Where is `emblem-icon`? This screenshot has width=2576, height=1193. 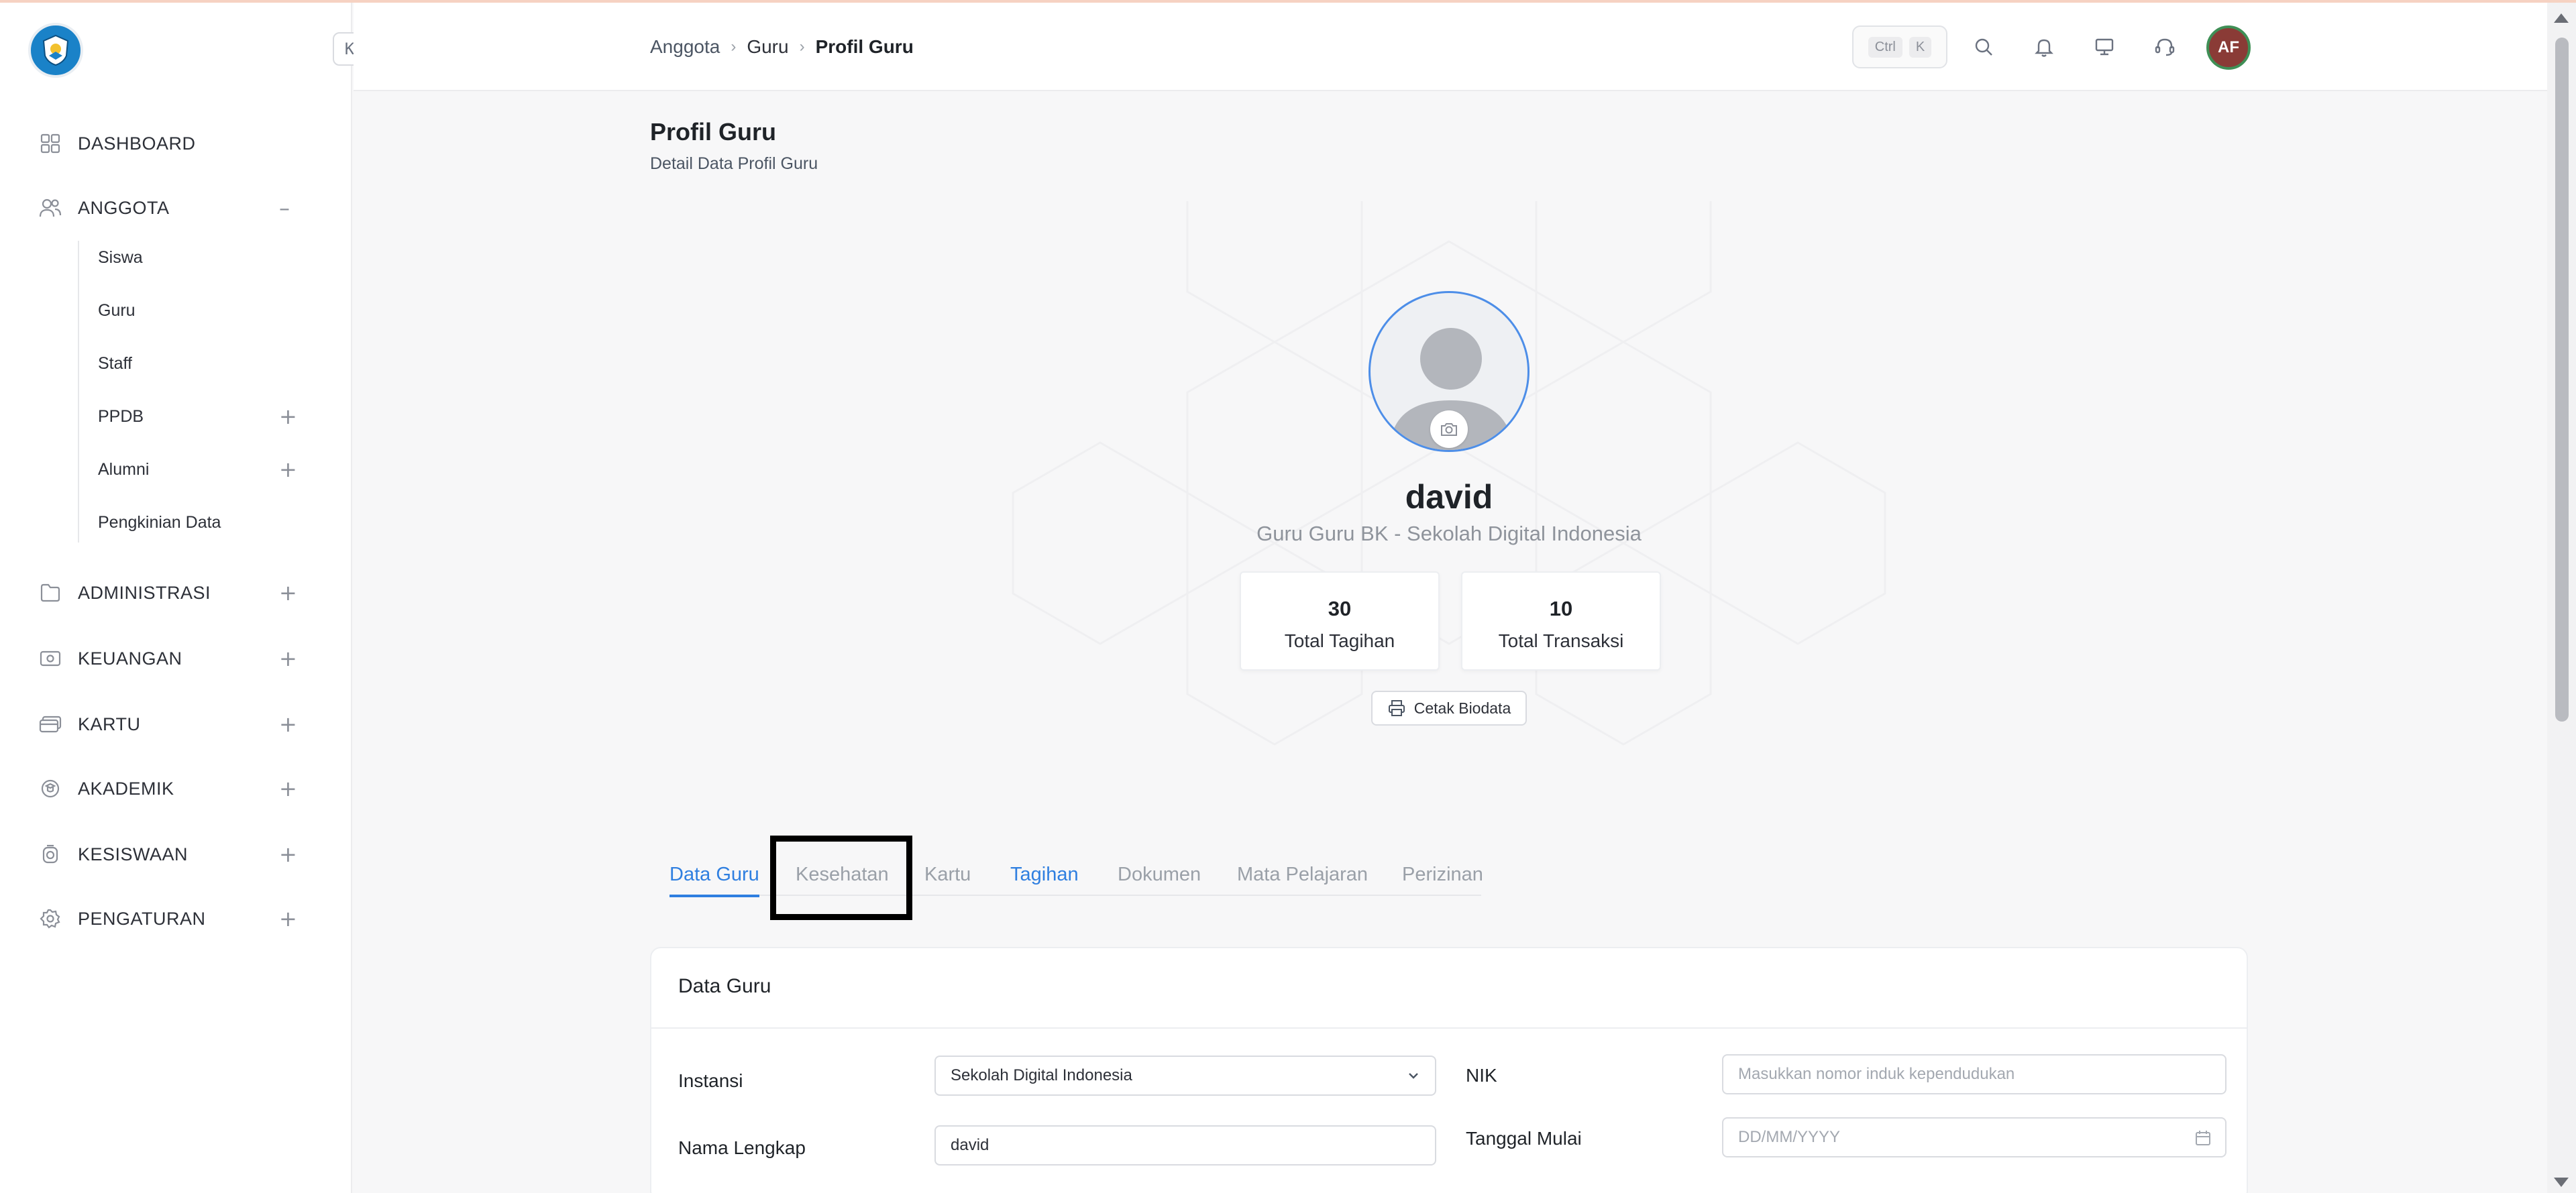
emblem-icon is located at coordinates (55, 50).